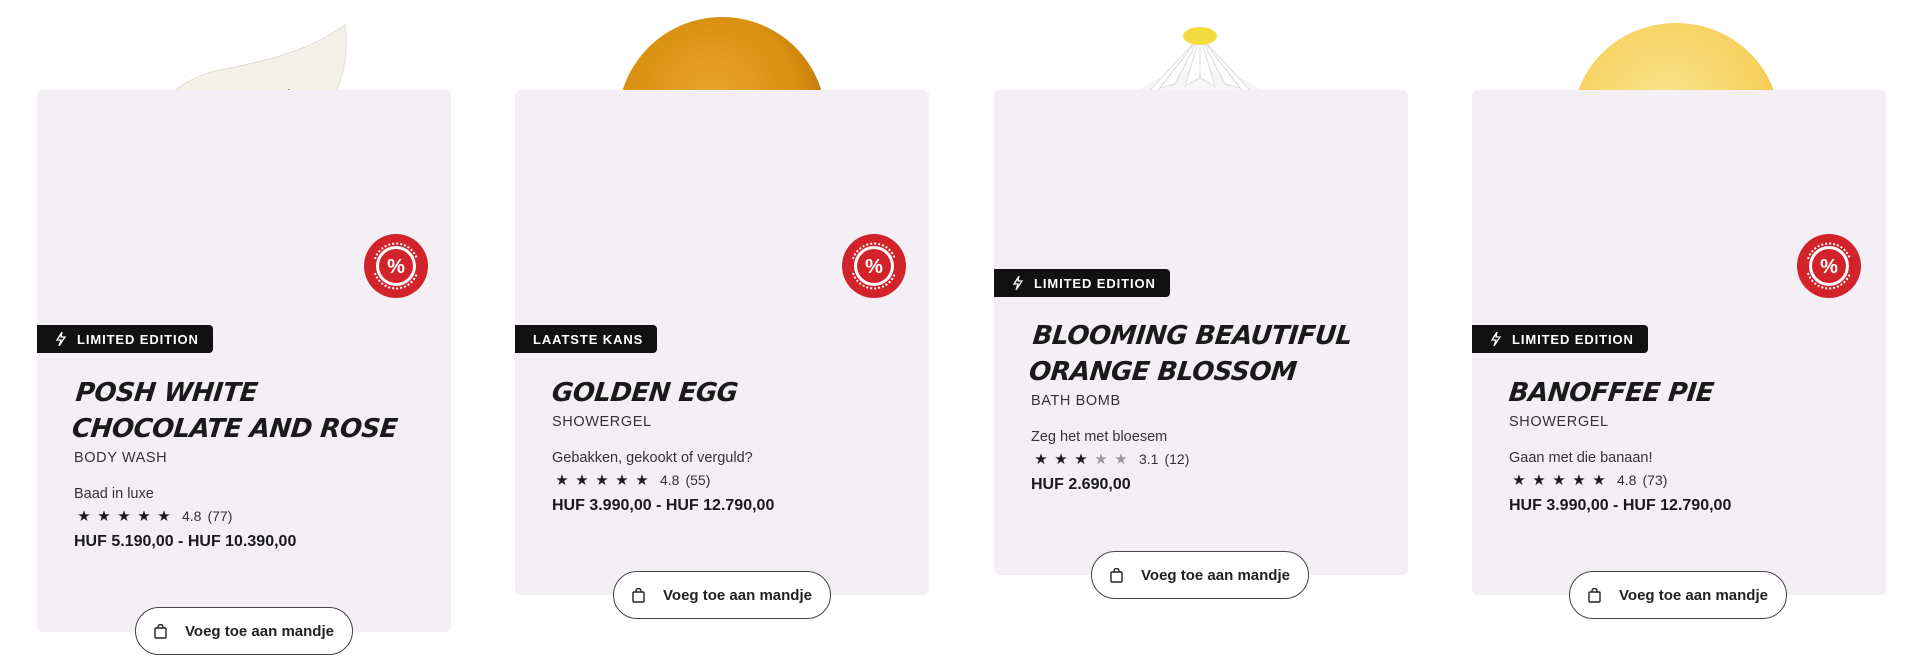  Describe the element at coordinates (1687, 480) in the screenshot. I see `product-rating: ★ ★ ★ ★ ★ 4.8 (73)` at that location.